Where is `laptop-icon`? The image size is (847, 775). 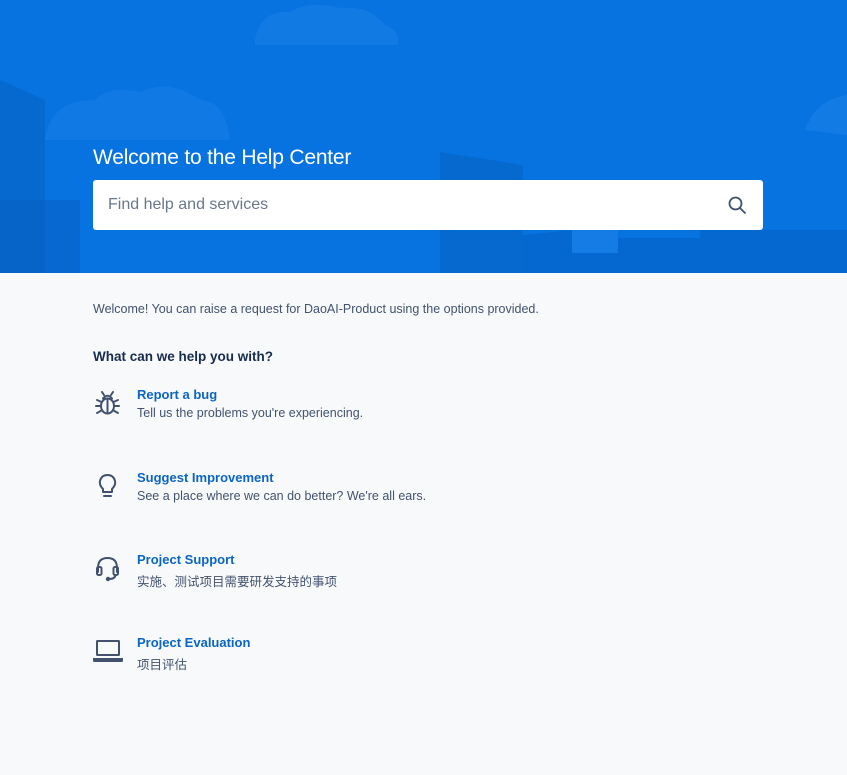
laptop-icon is located at coordinates (108, 651).